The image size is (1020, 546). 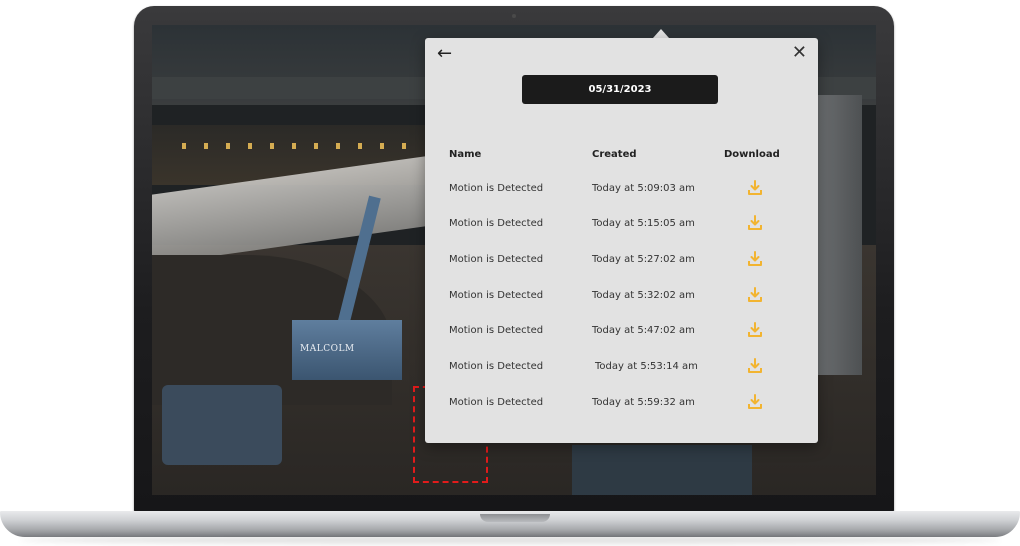 I want to click on row-created: Today at 5:09:03 am, so click(x=643, y=188).